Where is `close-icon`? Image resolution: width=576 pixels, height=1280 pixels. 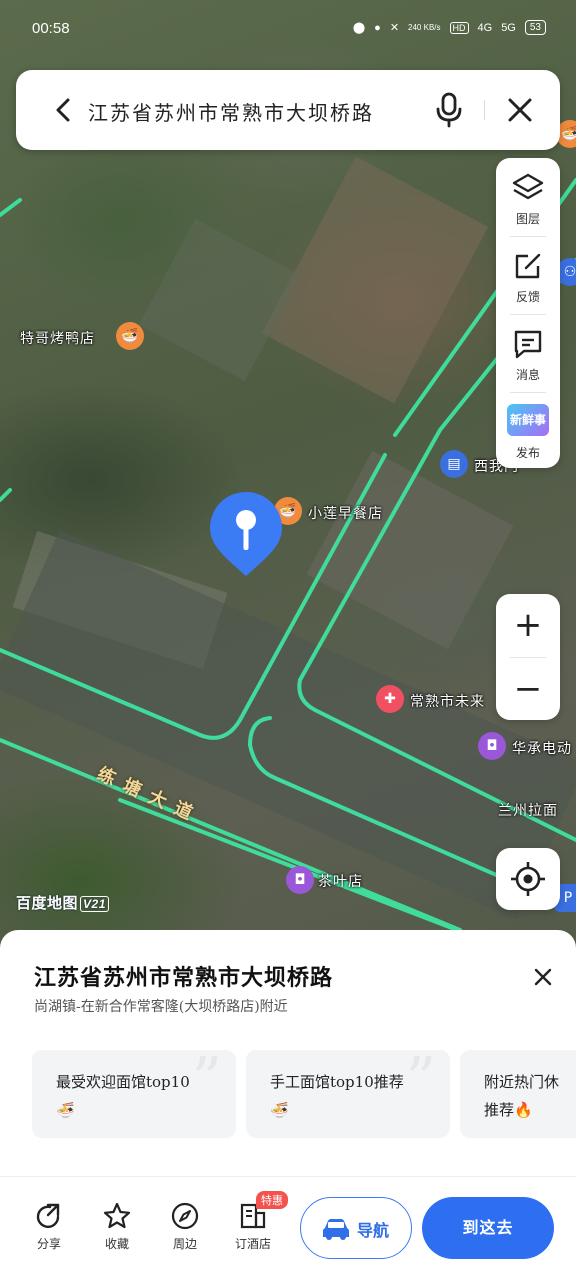 close-icon is located at coordinates (520, 110).